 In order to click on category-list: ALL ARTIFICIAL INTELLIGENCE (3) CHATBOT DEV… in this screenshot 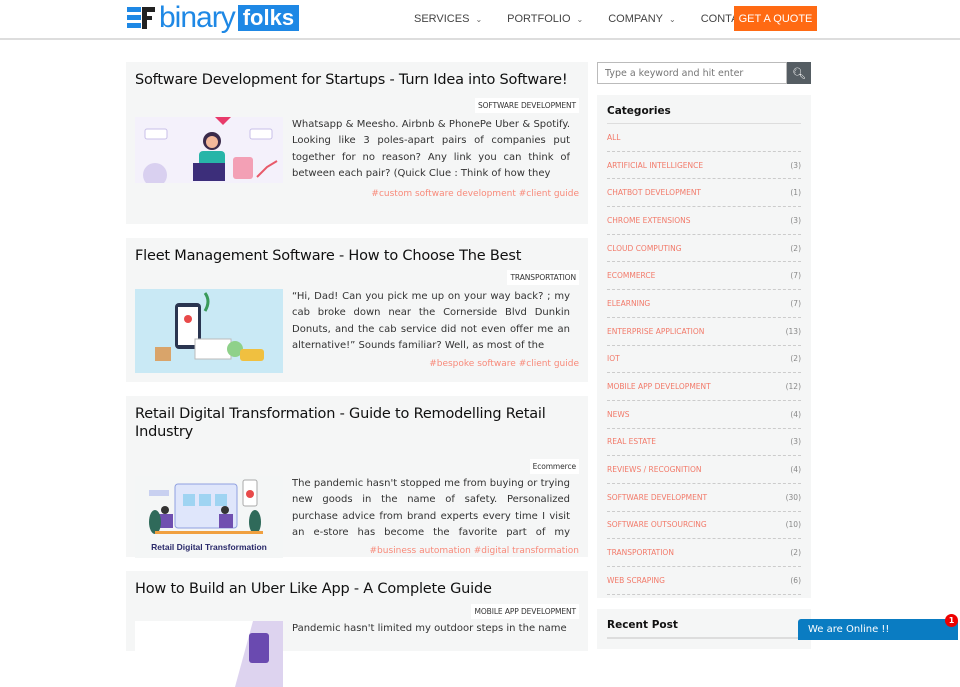, I will do `click(704, 359)`.